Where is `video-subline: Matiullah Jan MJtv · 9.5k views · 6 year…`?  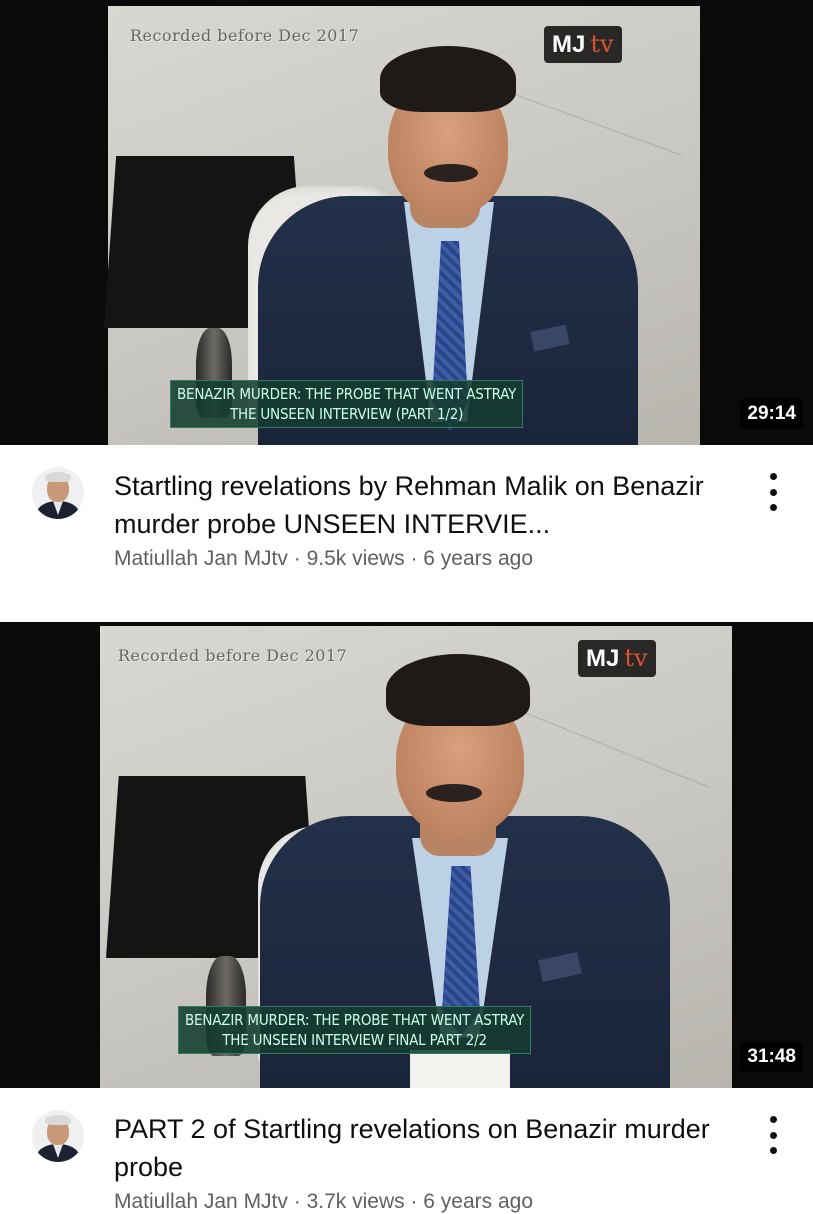 video-subline: Matiullah Jan MJtv · 9.5k views · 6 year… is located at coordinates (323, 559).